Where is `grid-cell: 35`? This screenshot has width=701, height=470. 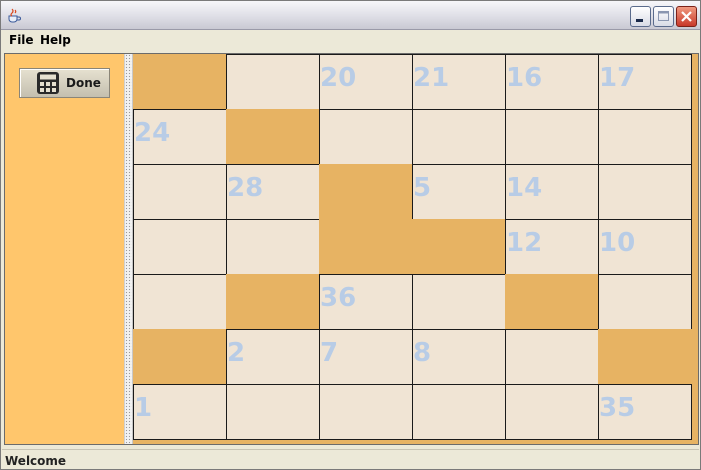
grid-cell: 35 is located at coordinates (645, 412).